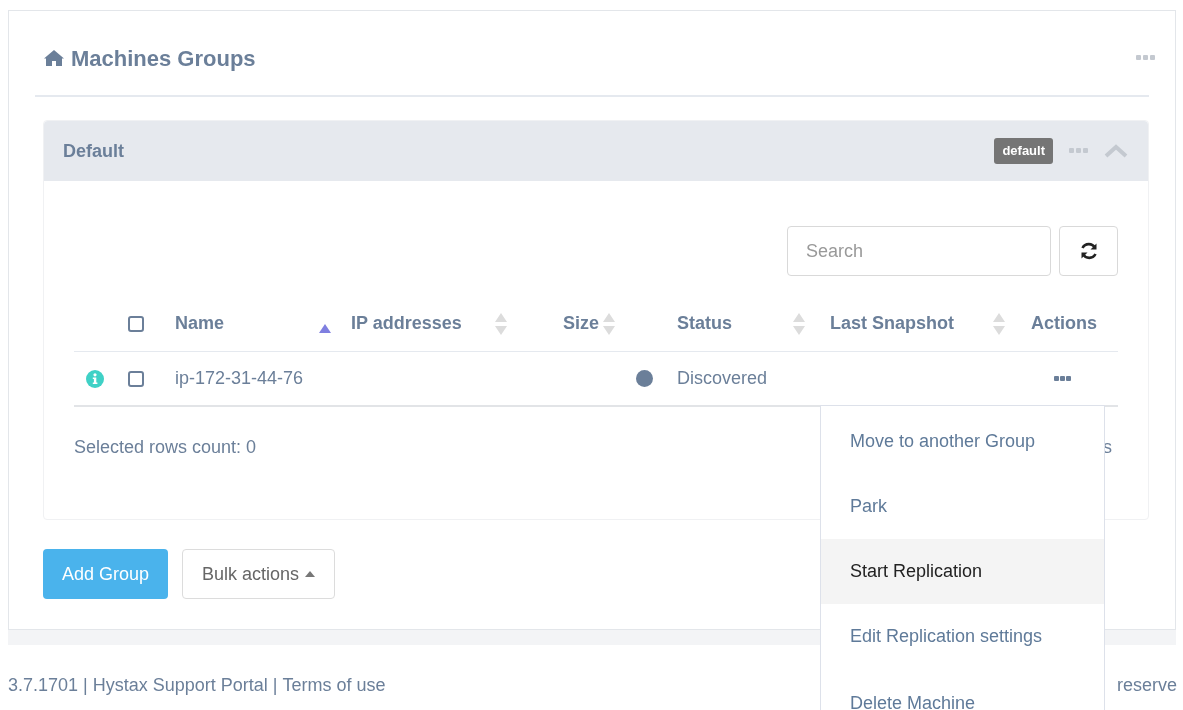 Image resolution: width=1183 pixels, height=710 pixels. I want to click on menu-item: Edit Replication settings, so click(962, 636).